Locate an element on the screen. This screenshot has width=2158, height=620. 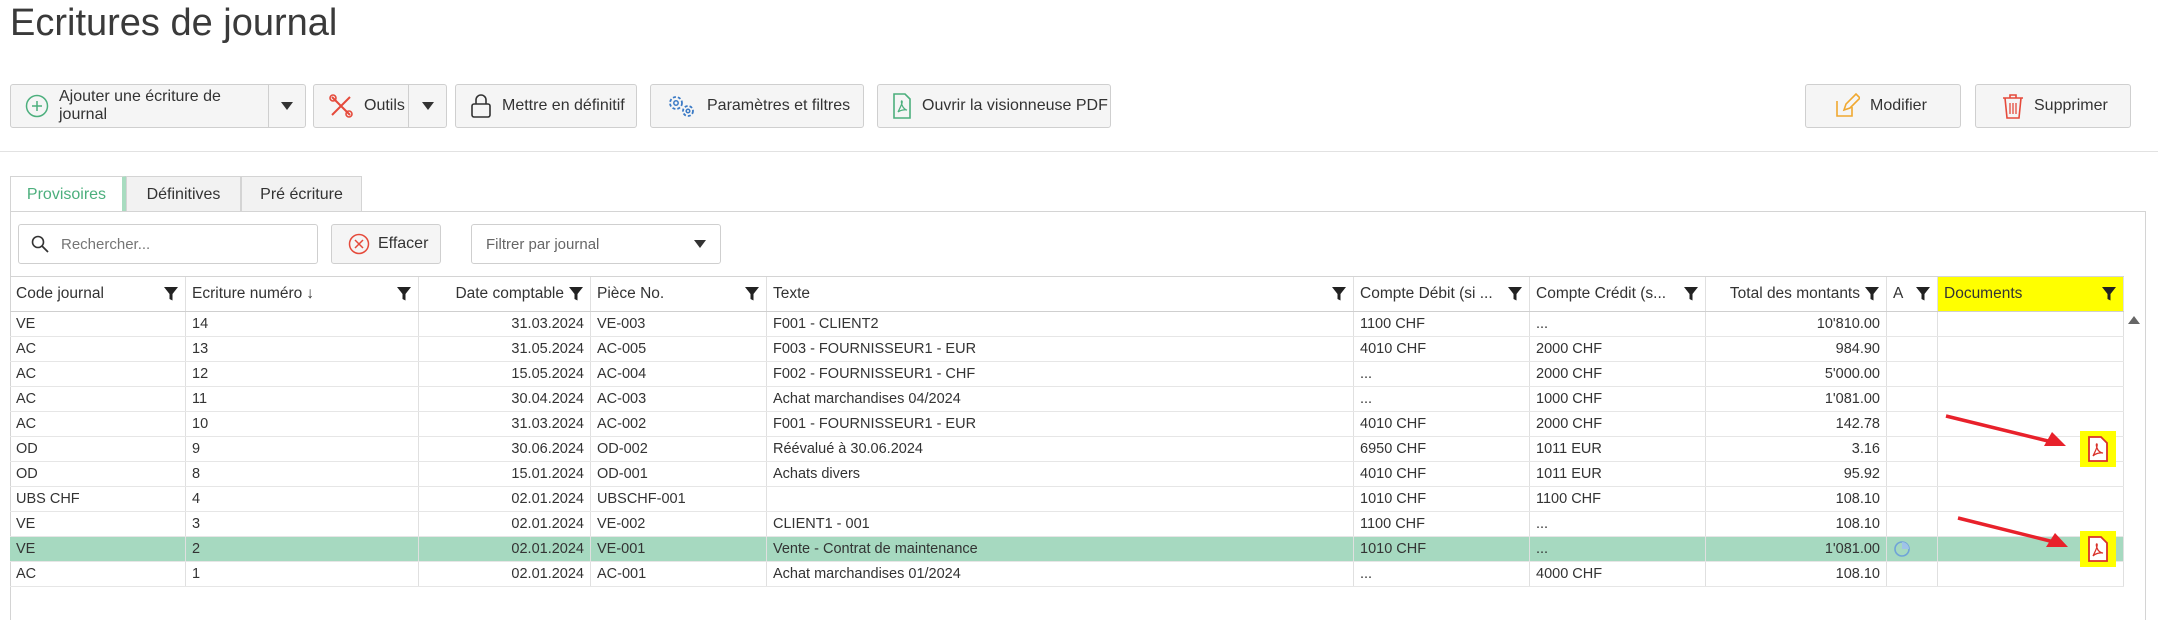
delete-button: Supprimer is located at coordinates (2053, 106).